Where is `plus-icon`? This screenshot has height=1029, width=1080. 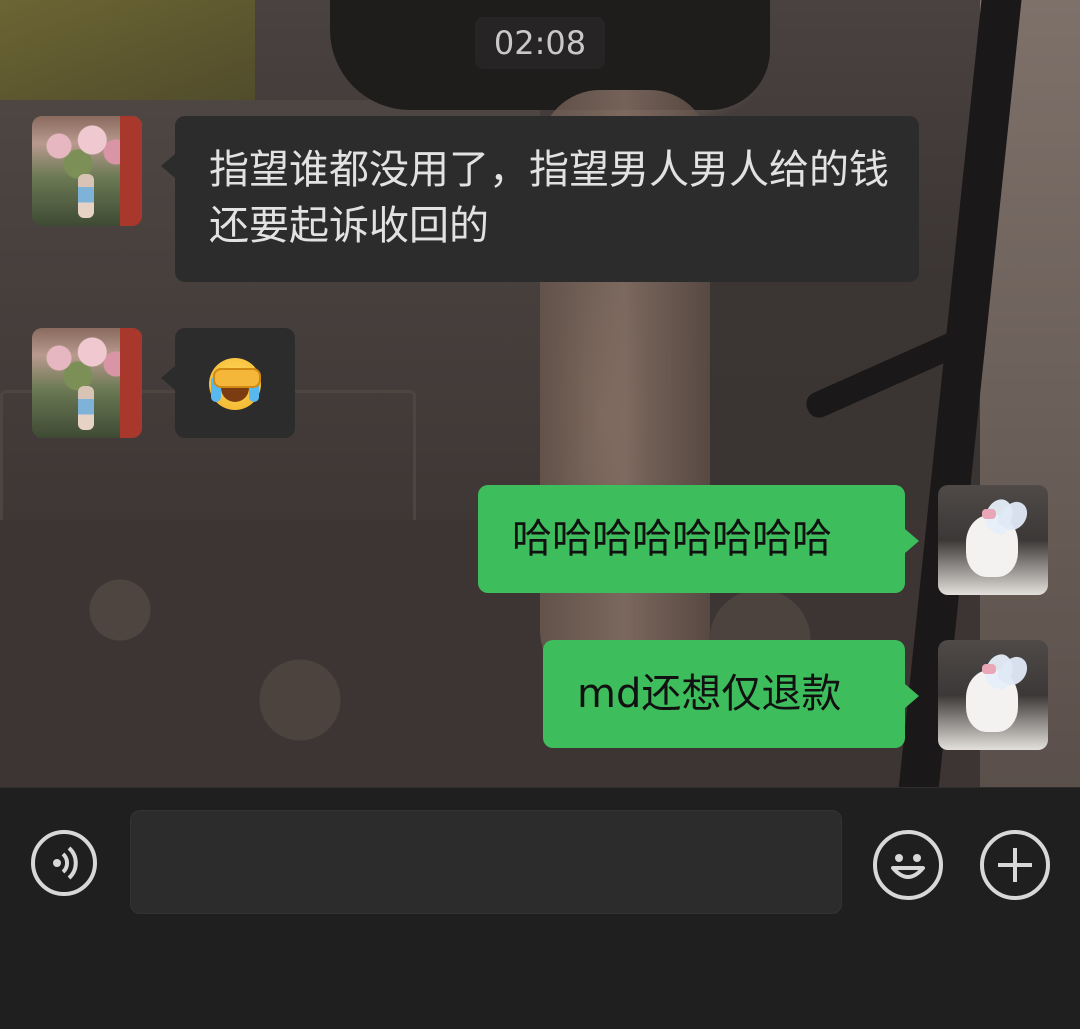
plus-icon is located at coordinates (1015, 865).